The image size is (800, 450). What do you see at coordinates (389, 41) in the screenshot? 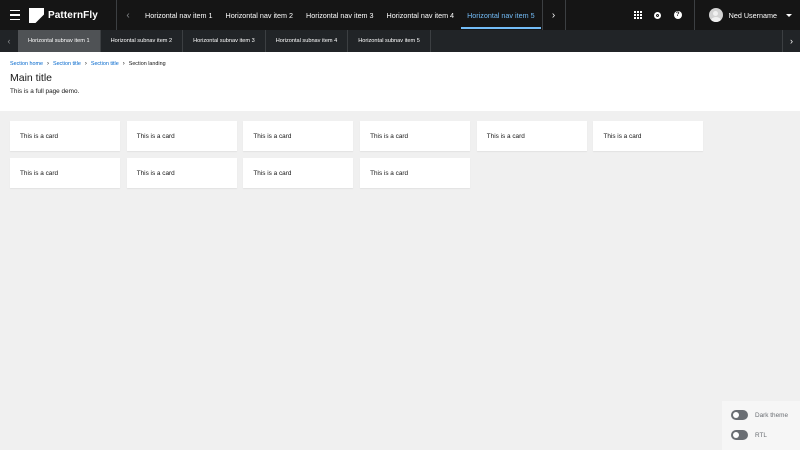
I see `subnav-item-5: Horizontal subnav item 5` at bounding box center [389, 41].